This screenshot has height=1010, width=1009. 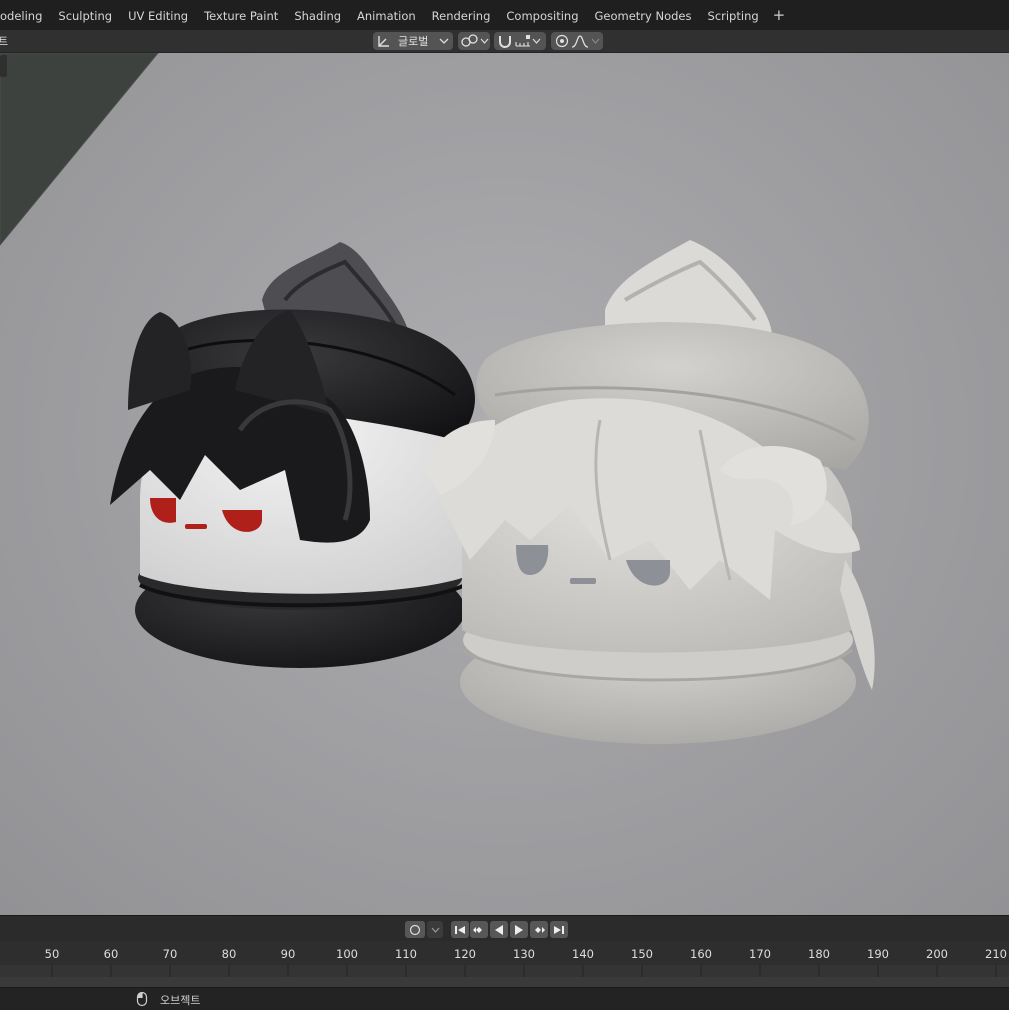 What do you see at coordinates (386, 15) in the screenshot?
I see `tab-animation: Animation` at bounding box center [386, 15].